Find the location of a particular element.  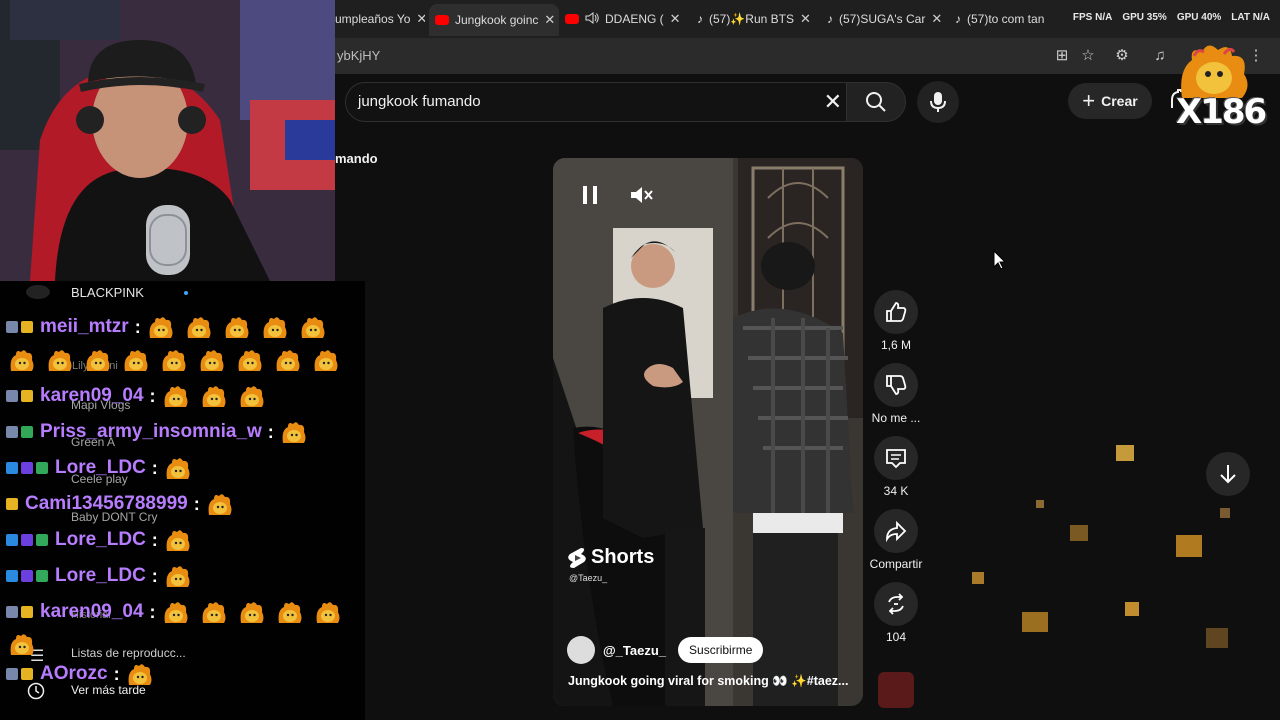

chat-message: AOrozc: is located at coordinates (183, 674).